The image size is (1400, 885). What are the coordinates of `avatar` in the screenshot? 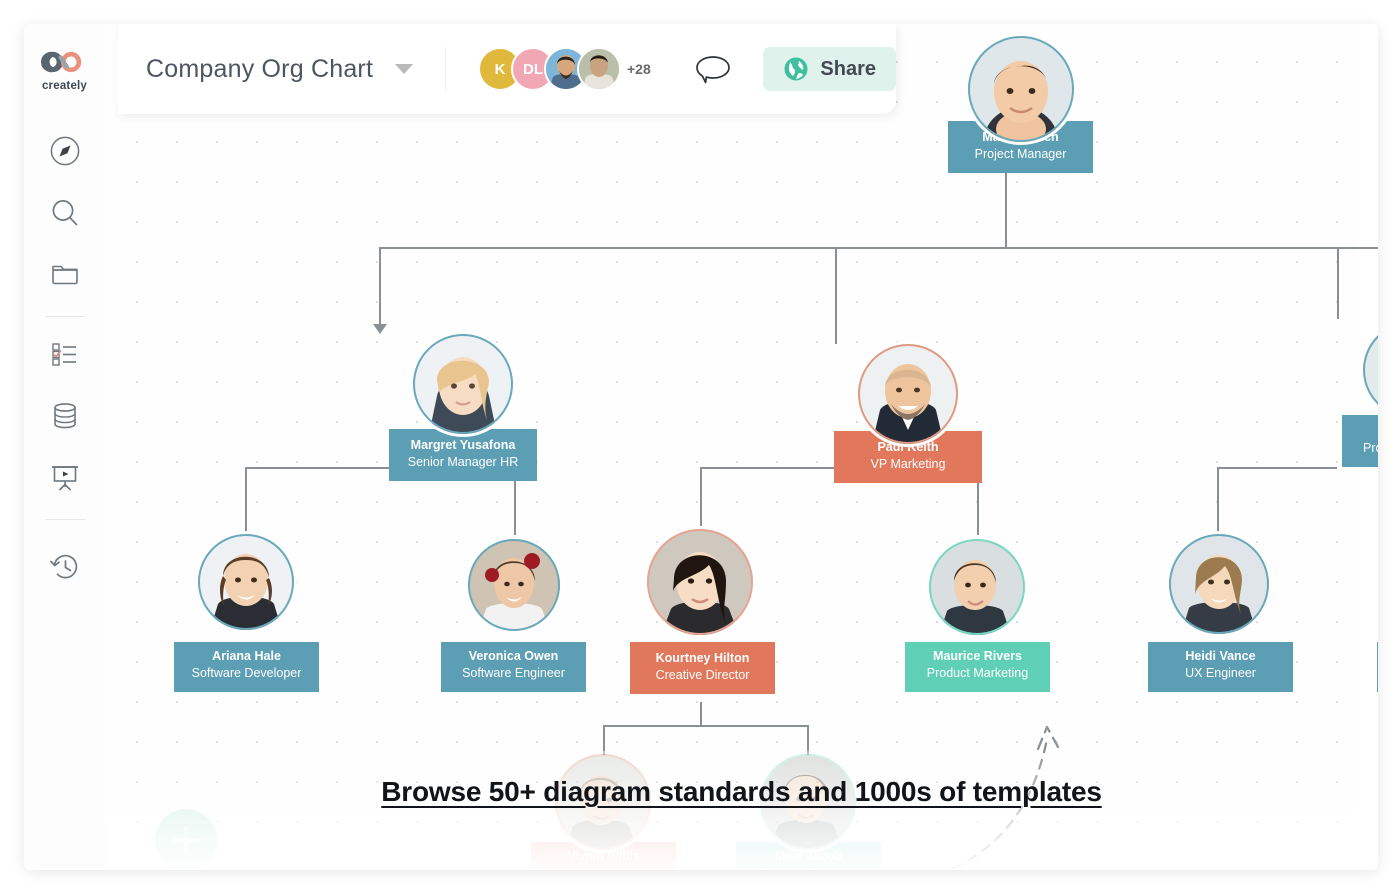 It's located at (599, 69).